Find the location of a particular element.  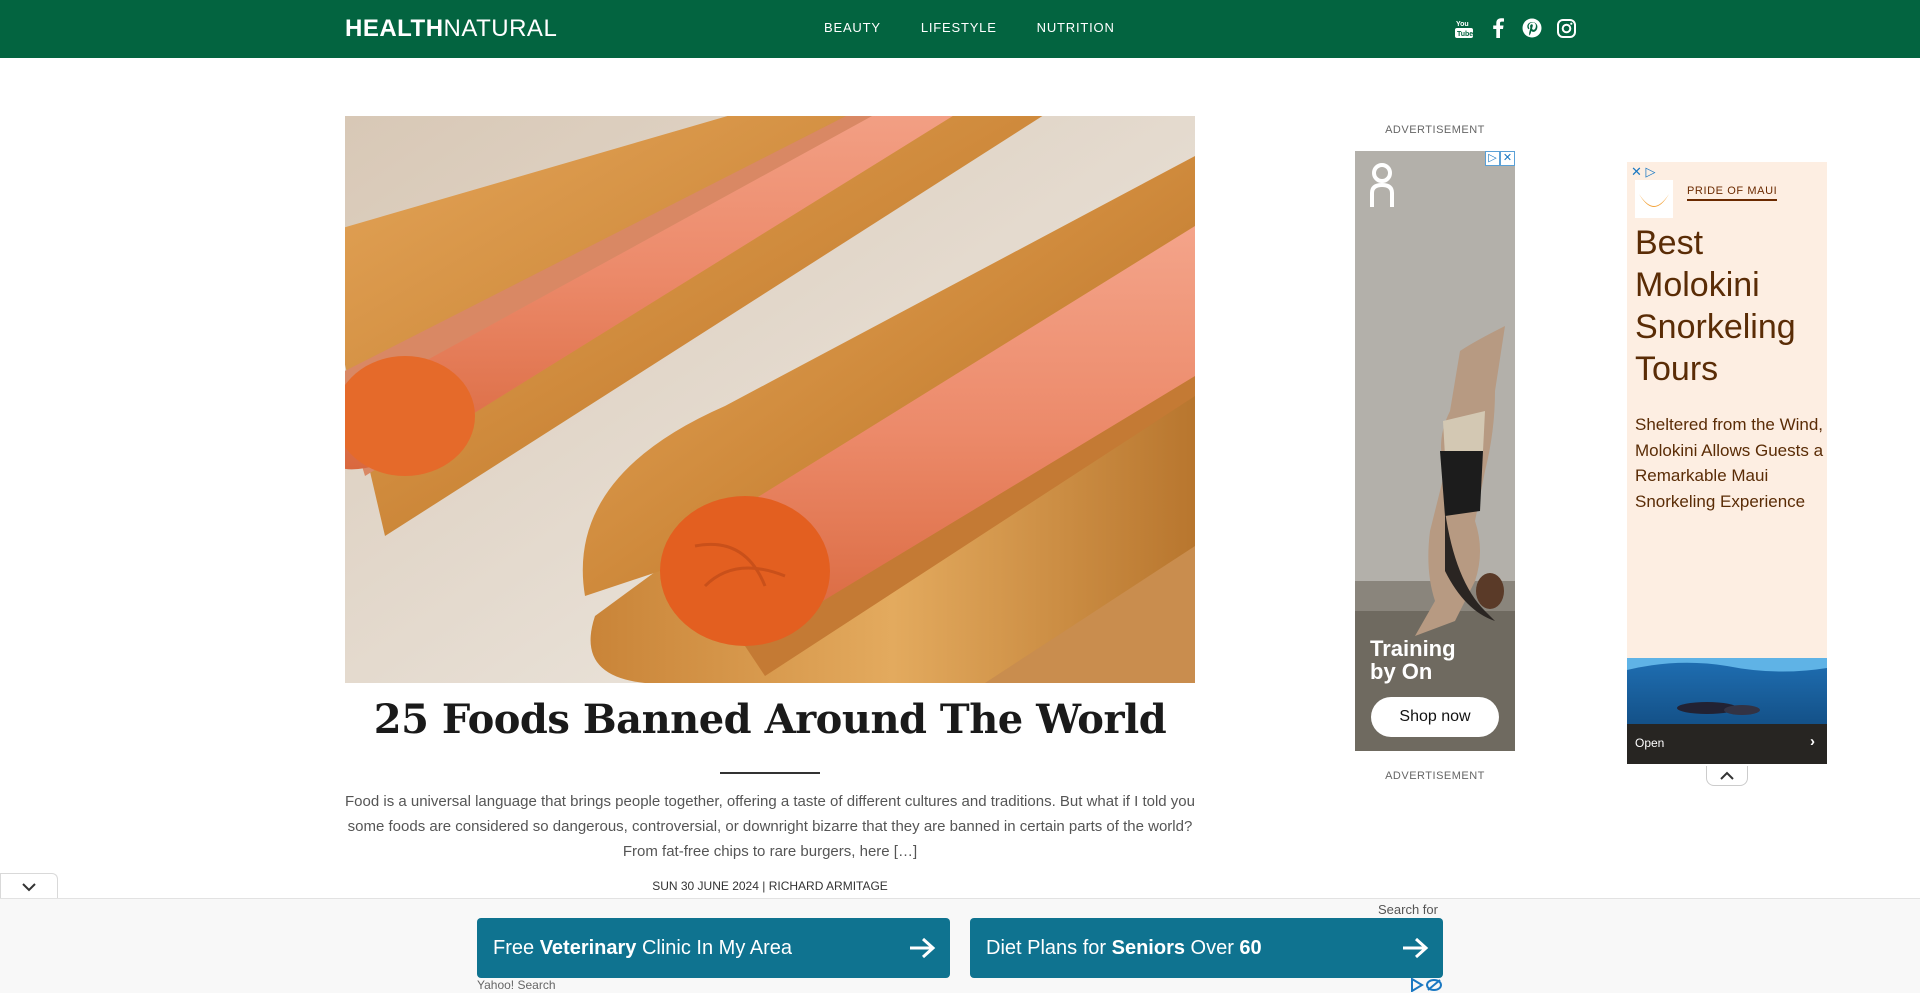

ad-close-icon: ✕ ▷ is located at coordinates (1643, 172).